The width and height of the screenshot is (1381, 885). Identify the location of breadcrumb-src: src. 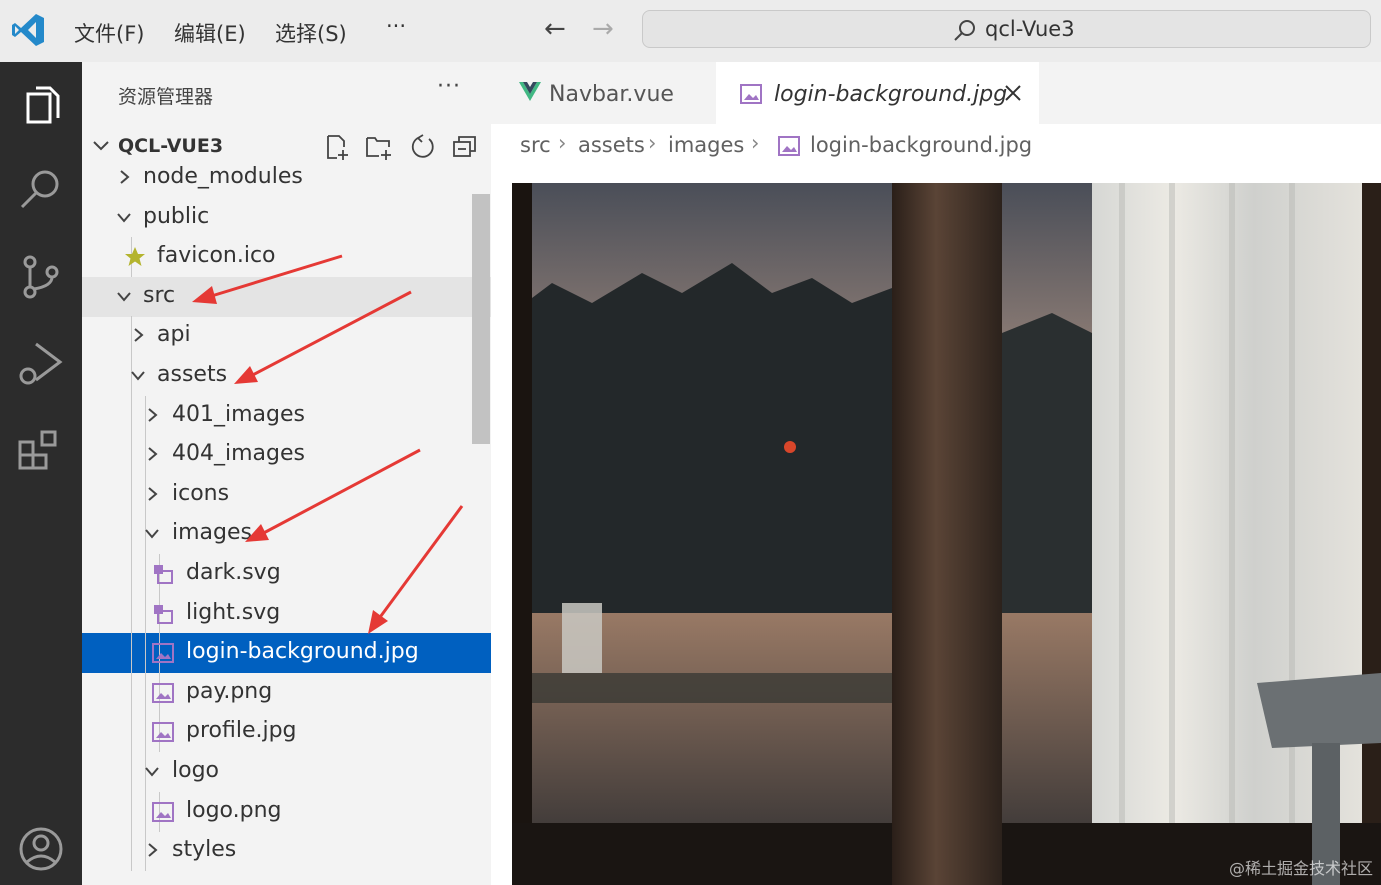
(535, 145).